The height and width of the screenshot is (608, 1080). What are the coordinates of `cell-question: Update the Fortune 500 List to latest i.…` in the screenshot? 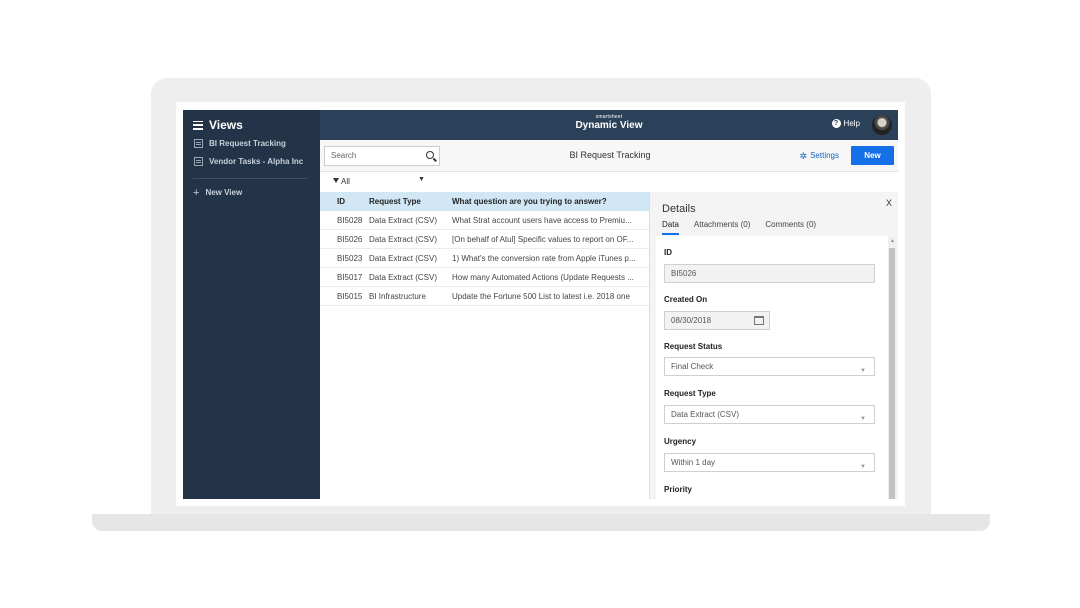 It's located at (541, 296).